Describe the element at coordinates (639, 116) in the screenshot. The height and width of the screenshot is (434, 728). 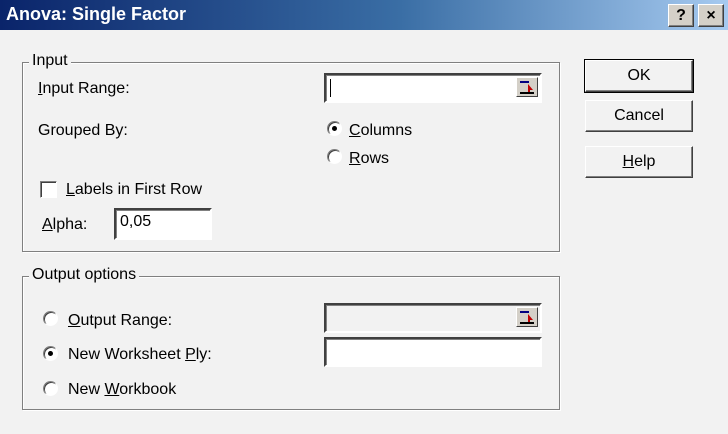
I see `cancel-button: Cancel` at that location.